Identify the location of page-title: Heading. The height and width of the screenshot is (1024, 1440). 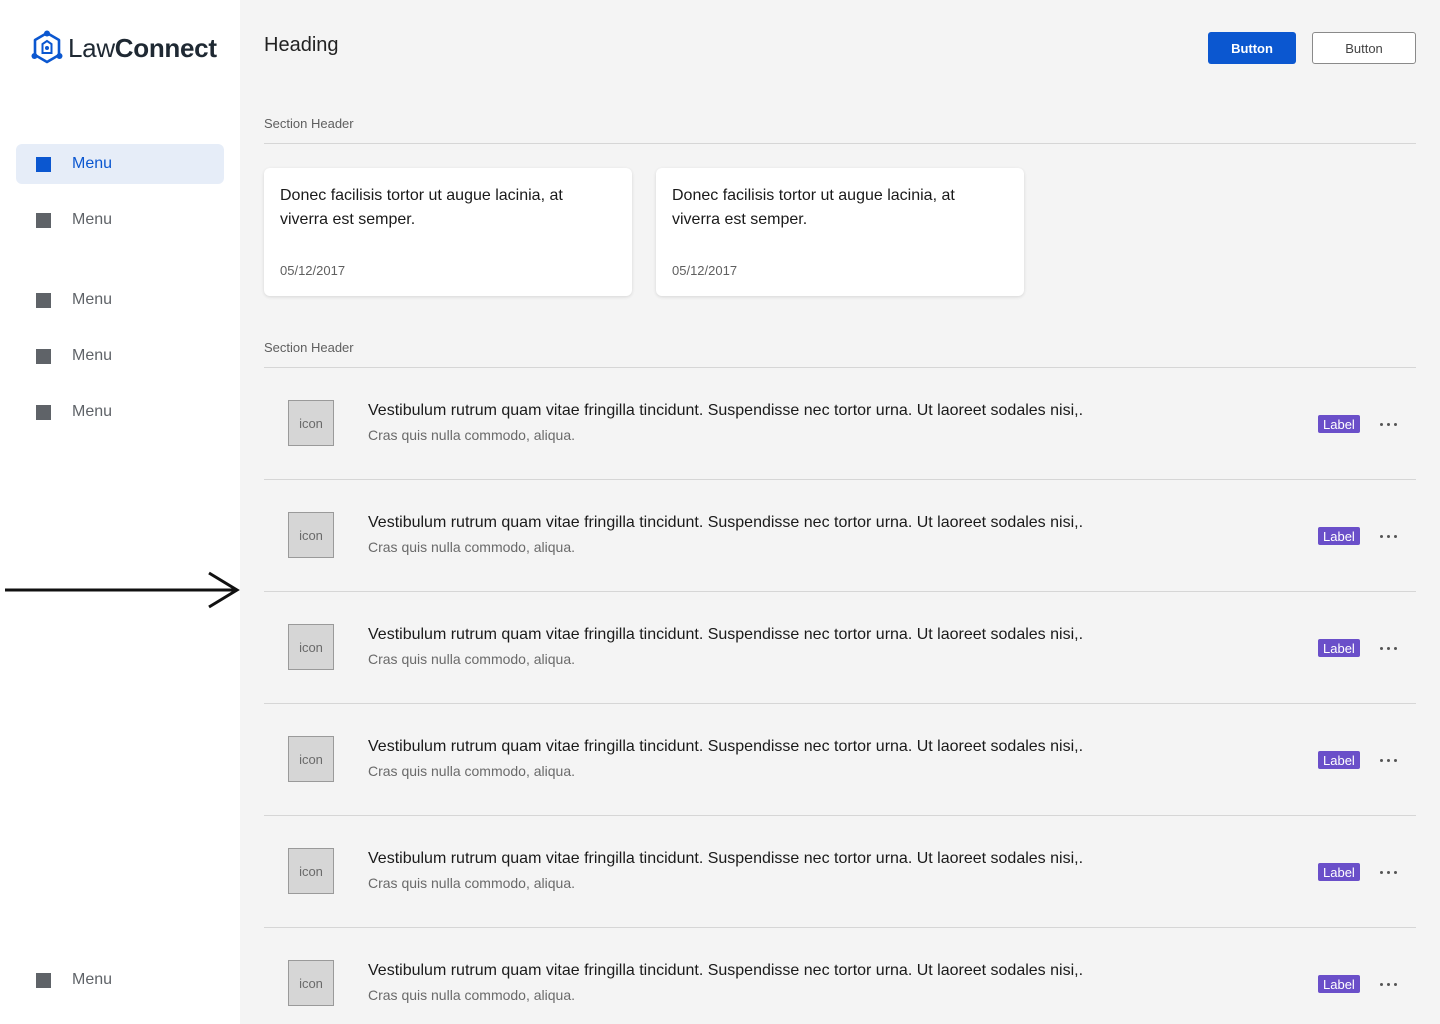
(301, 45).